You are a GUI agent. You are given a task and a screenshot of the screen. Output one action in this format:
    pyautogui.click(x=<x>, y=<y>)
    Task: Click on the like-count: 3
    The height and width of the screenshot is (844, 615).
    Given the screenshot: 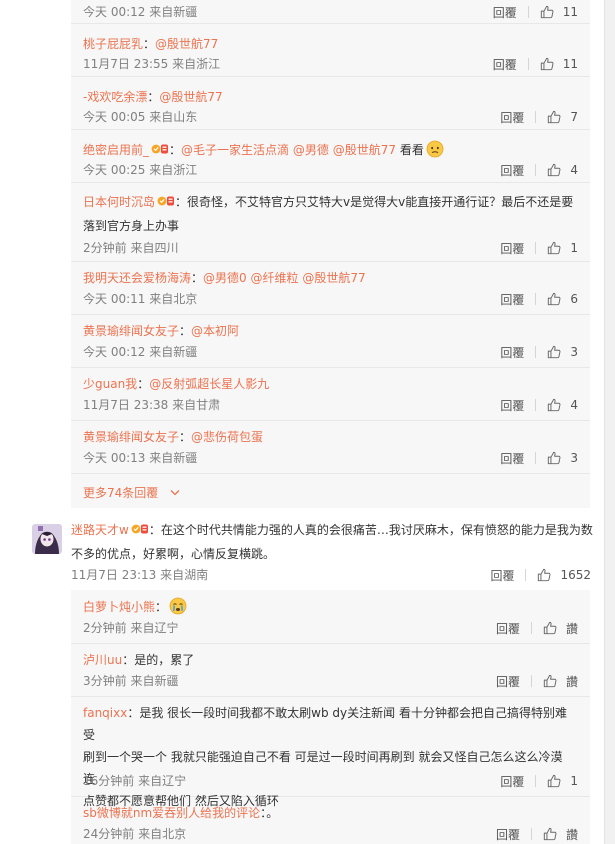 What is the action you would take?
    pyautogui.click(x=574, y=352)
    